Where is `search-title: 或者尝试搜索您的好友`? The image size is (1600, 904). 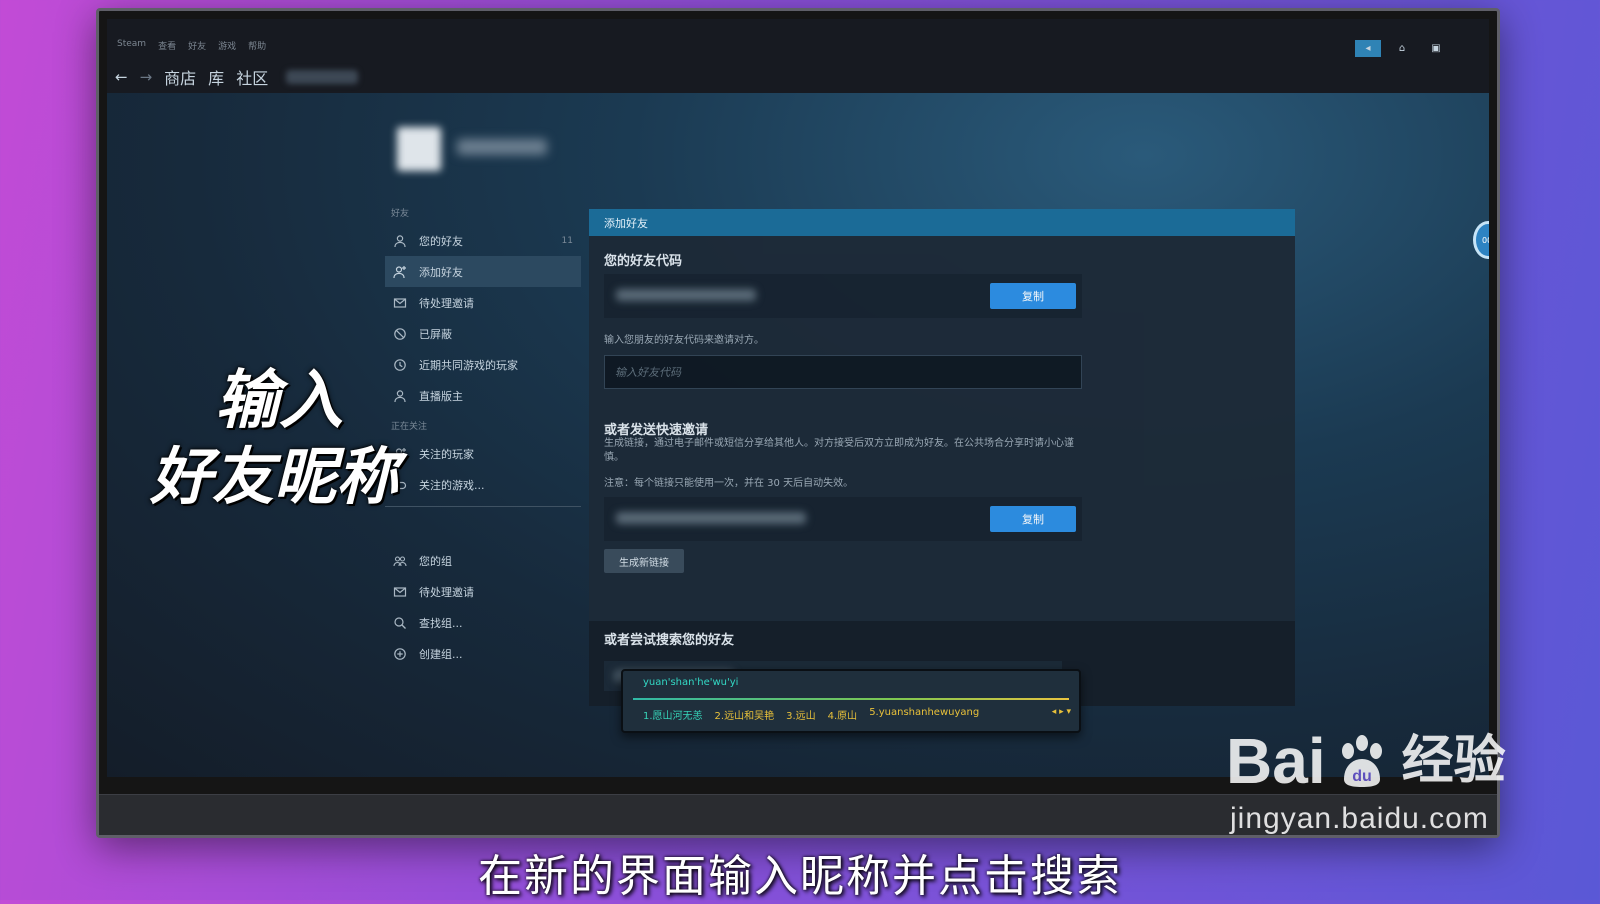 search-title: 或者尝试搜索您的好友 is located at coordinates (669, 640).